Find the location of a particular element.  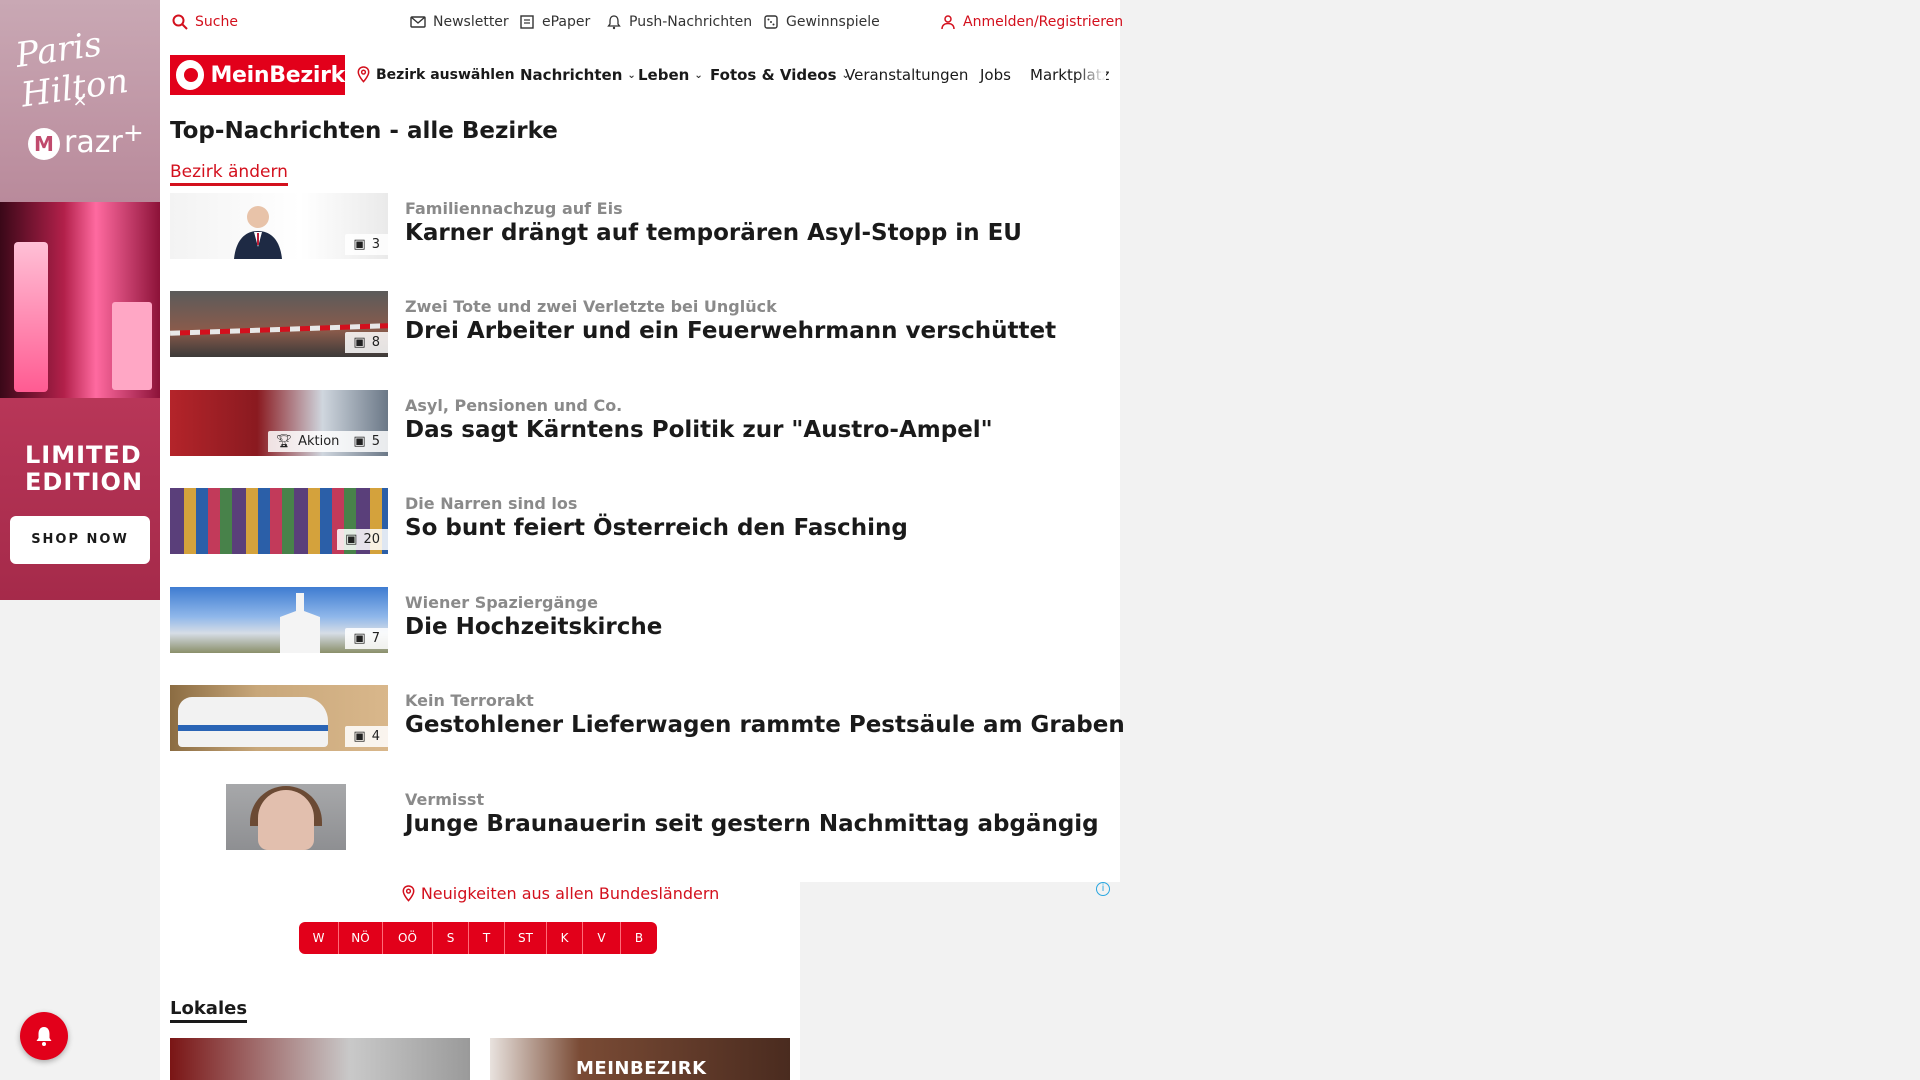

nav-item-fotos-videos: Fotos & Videos ⌄ is located at coordinates (780, 75).